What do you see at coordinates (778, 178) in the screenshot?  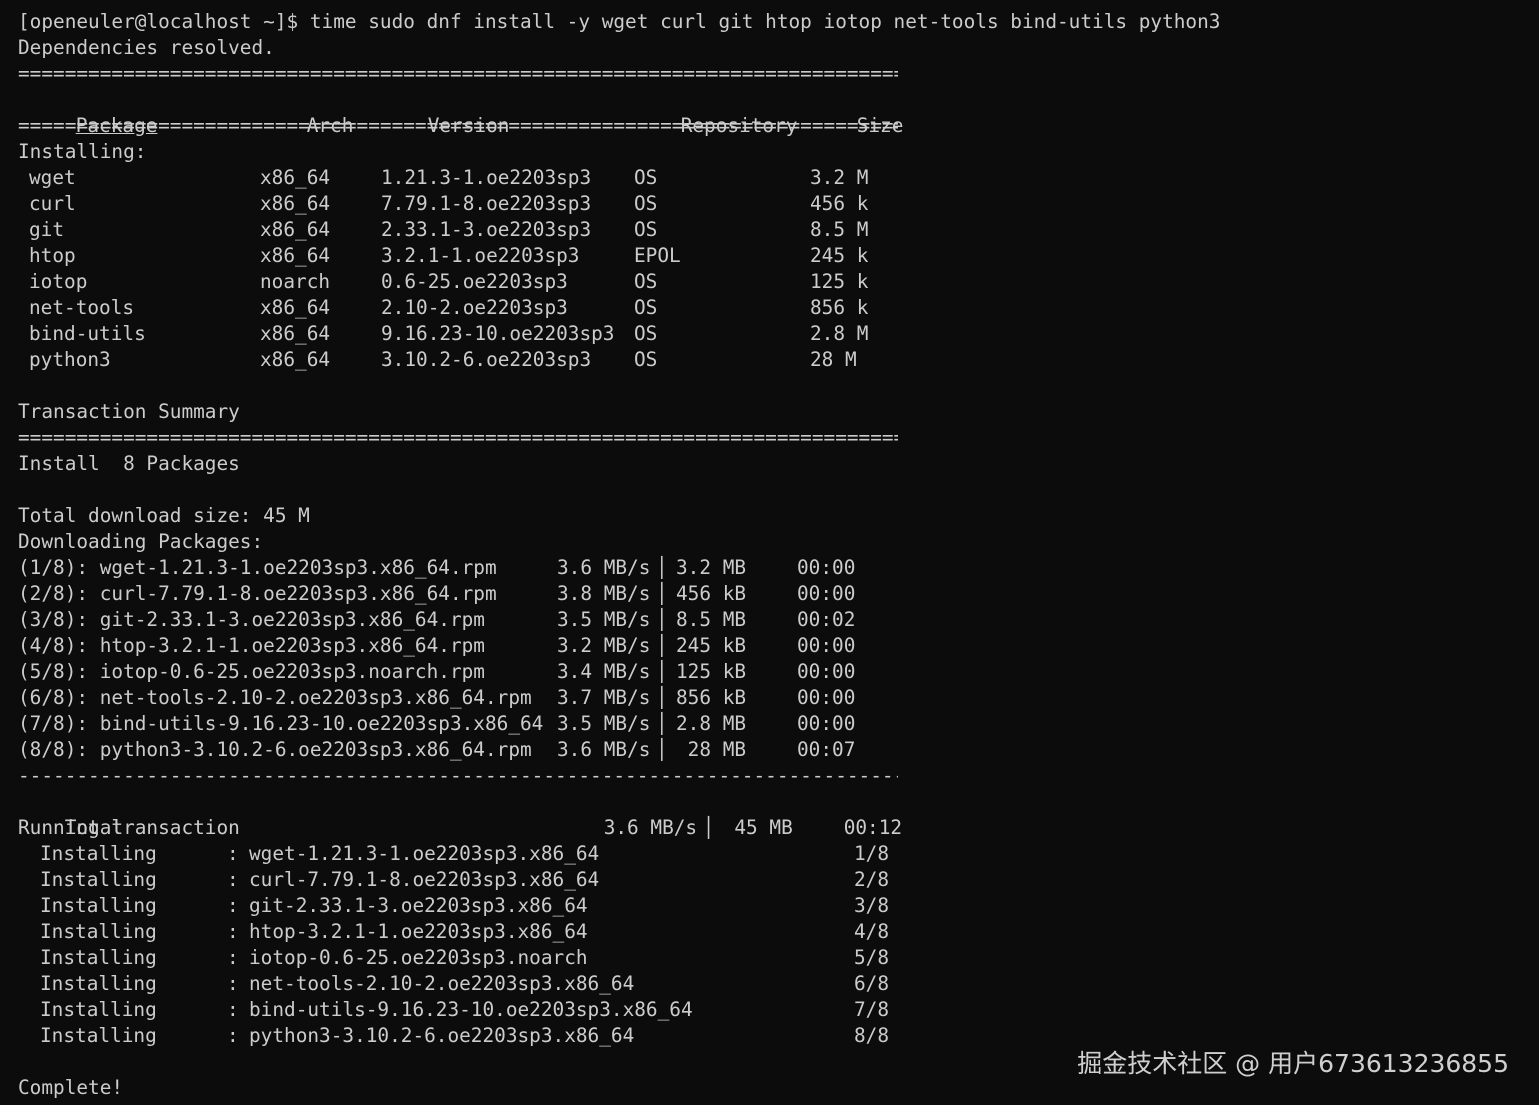 I see `table-row: wget x86_64 1.21.3-1.oe2203sp3 OS 3.2 M` at bounding box center [778, 178].